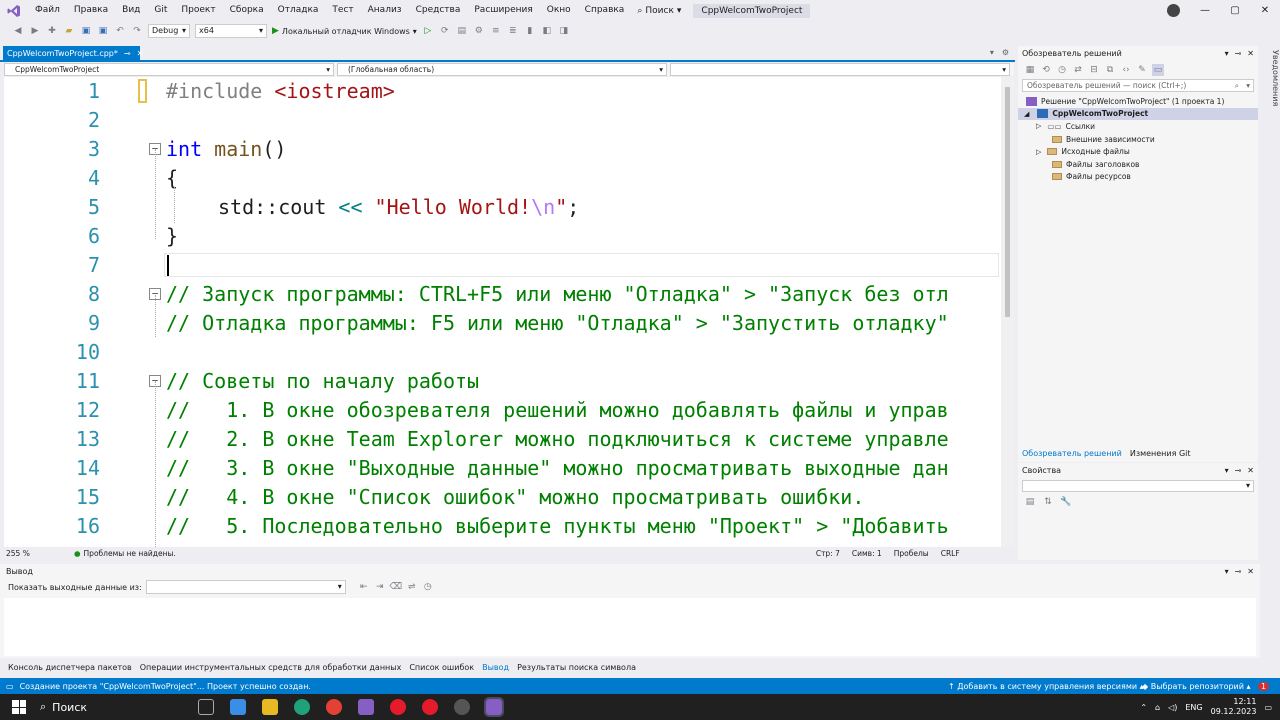 This screenshot has width=1280, height=720. Describe the element at coordinates (1030, 502) in the screenshot. I see `categorized-icon: ▤` at that location.